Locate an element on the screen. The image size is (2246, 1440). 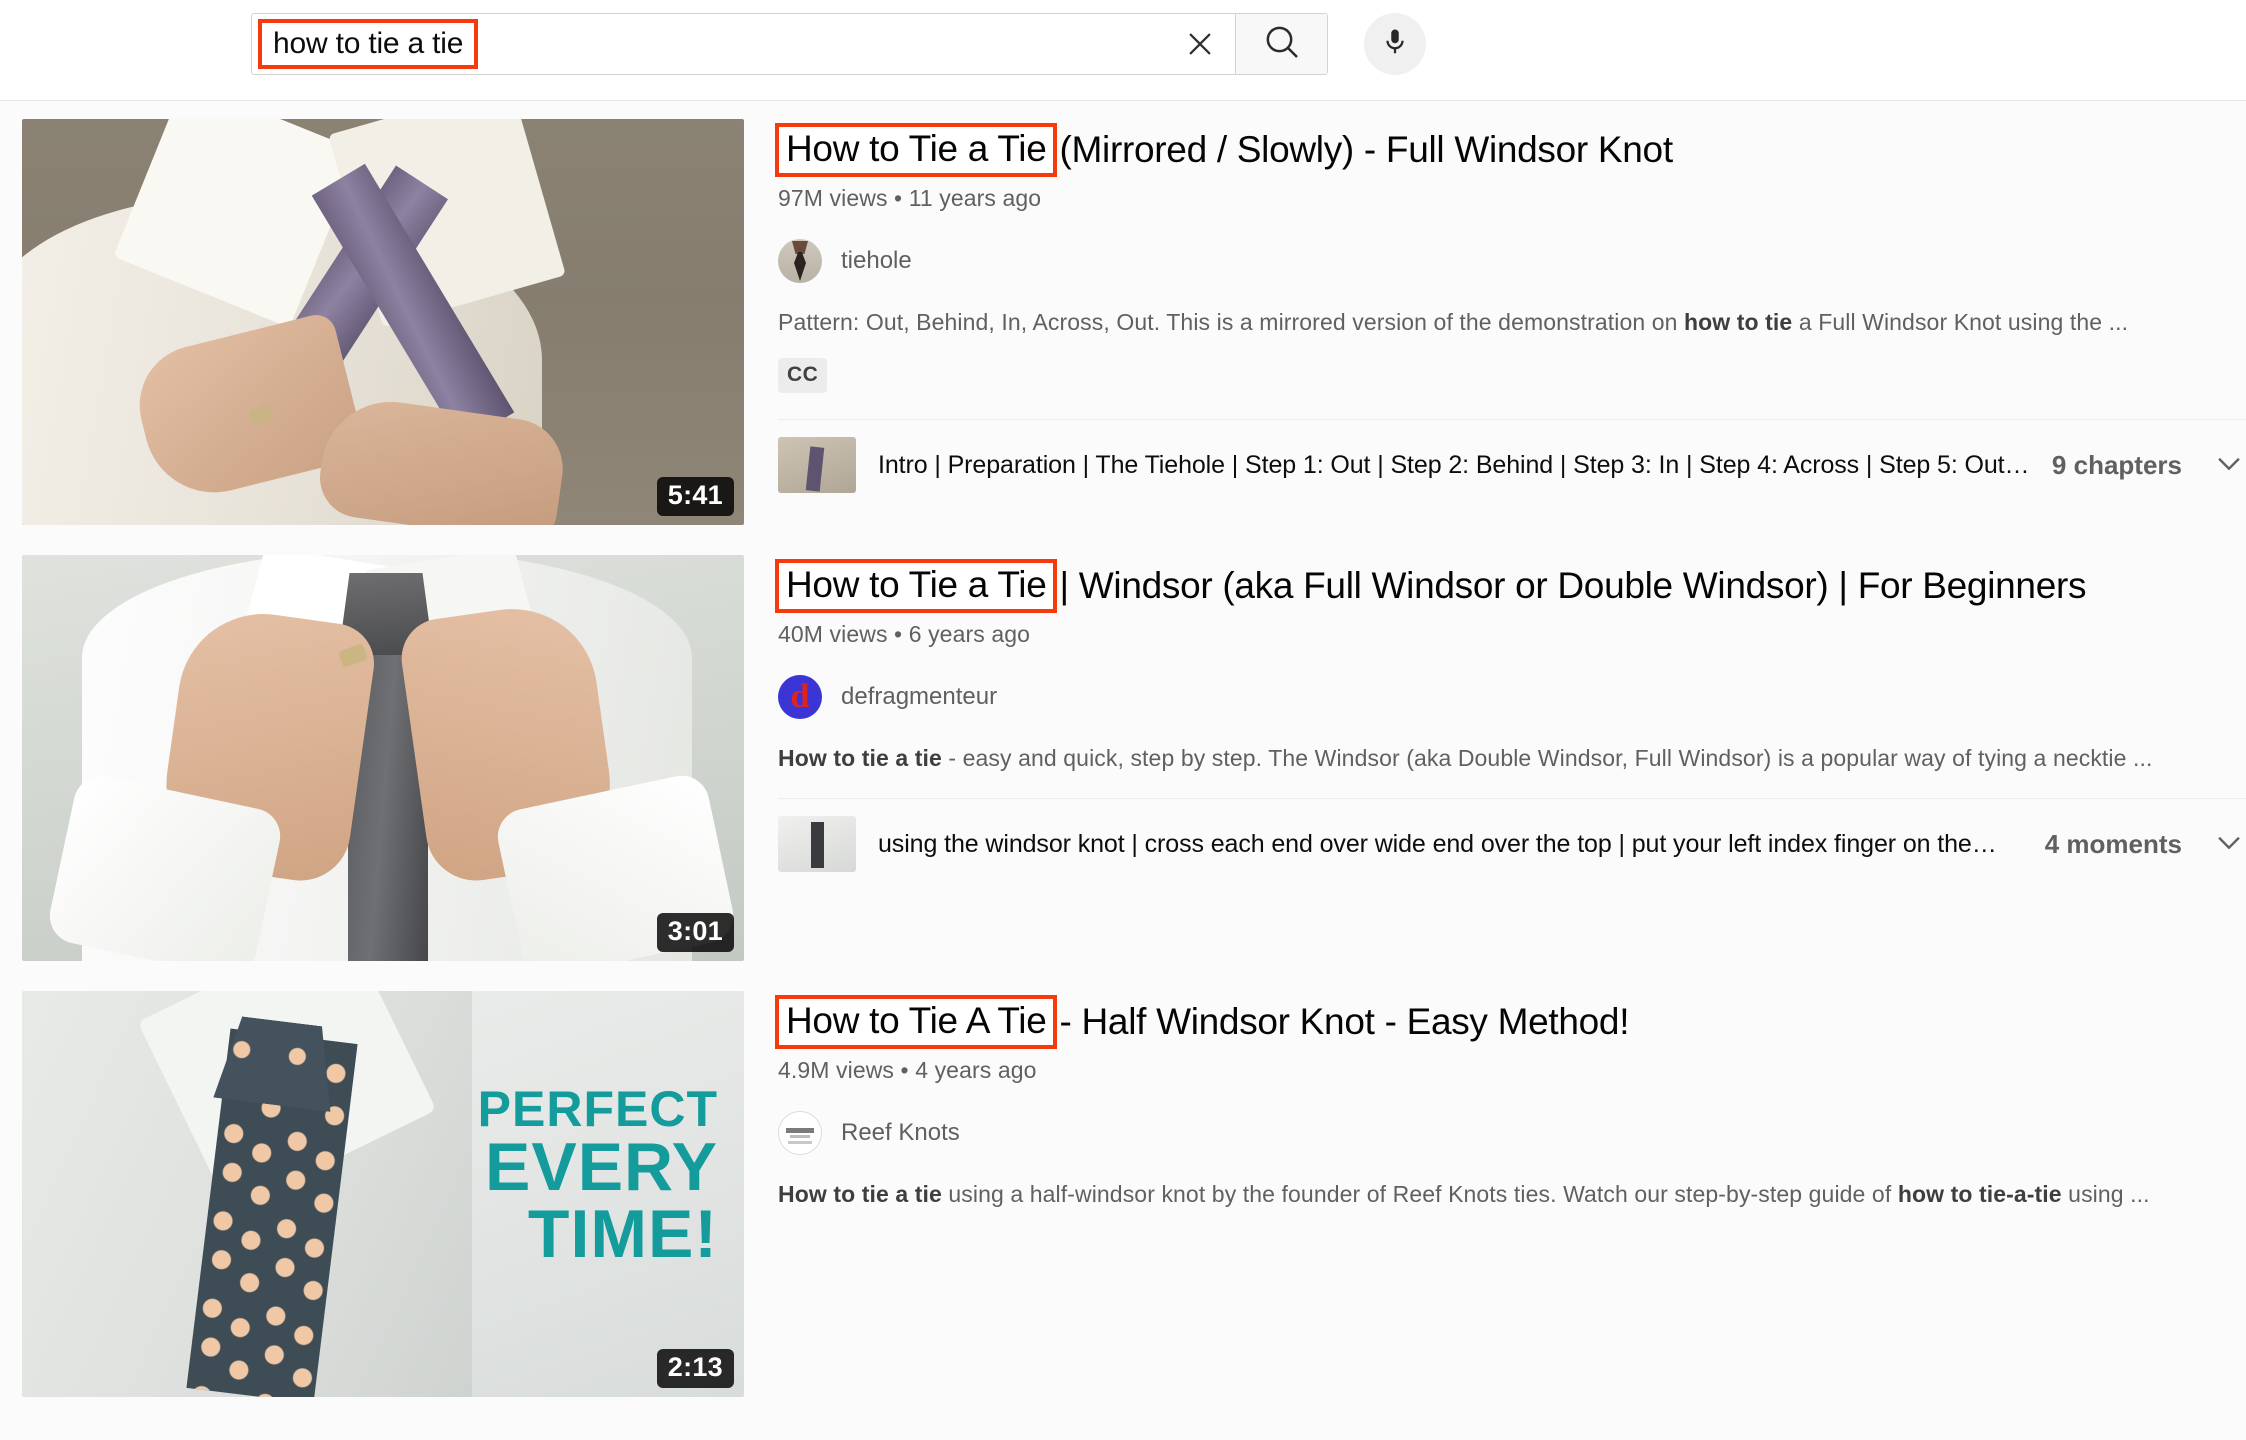
clear-search-button is located at coordinates (1200, 44).